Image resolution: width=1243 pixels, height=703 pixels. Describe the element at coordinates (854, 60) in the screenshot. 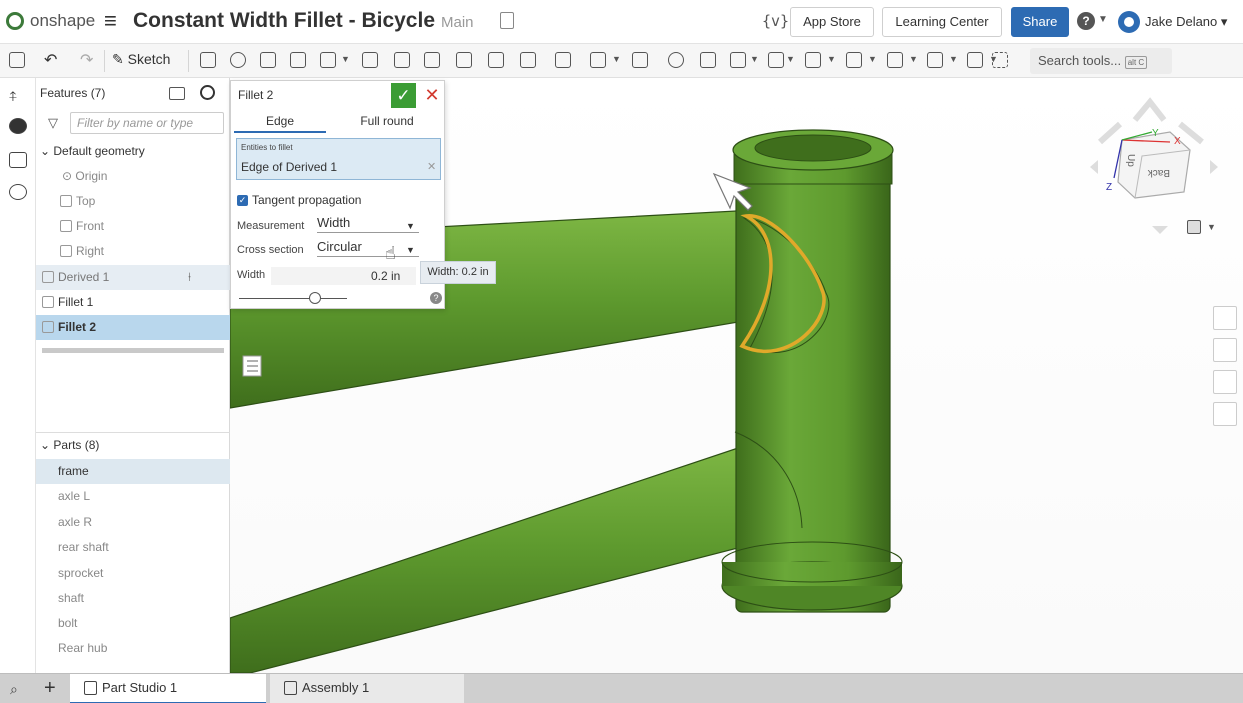

I see `plane-icon` at that location.